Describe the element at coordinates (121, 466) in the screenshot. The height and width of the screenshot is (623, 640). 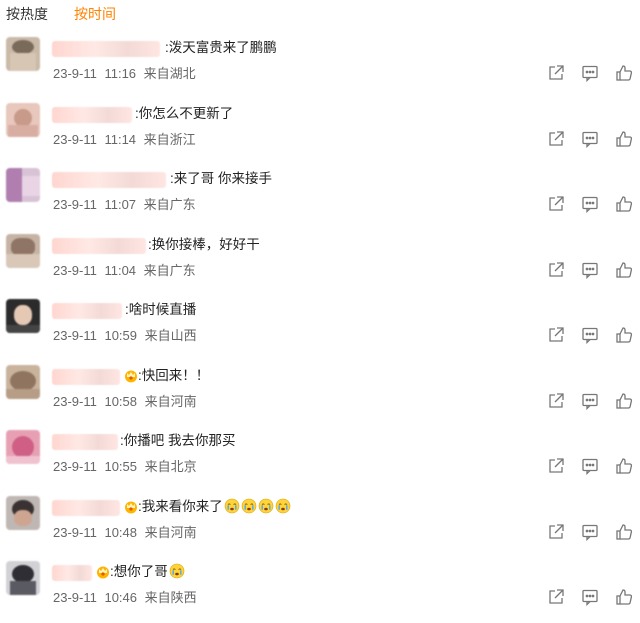
I see `comment-time: 10:55` at that location.